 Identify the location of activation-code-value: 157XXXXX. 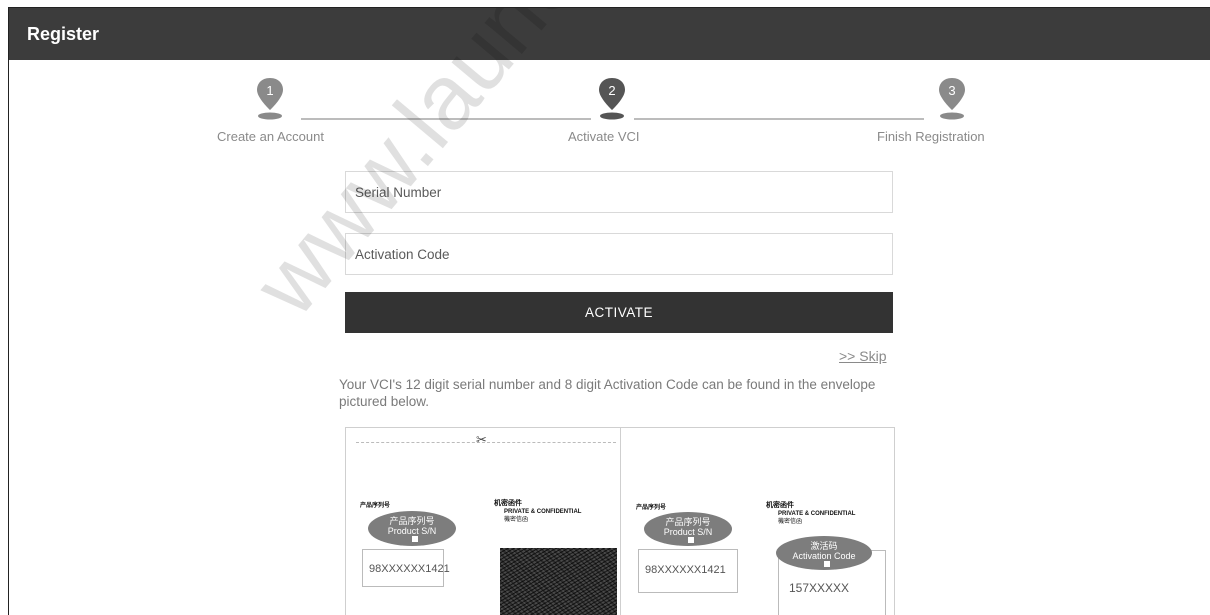
(819, 588).